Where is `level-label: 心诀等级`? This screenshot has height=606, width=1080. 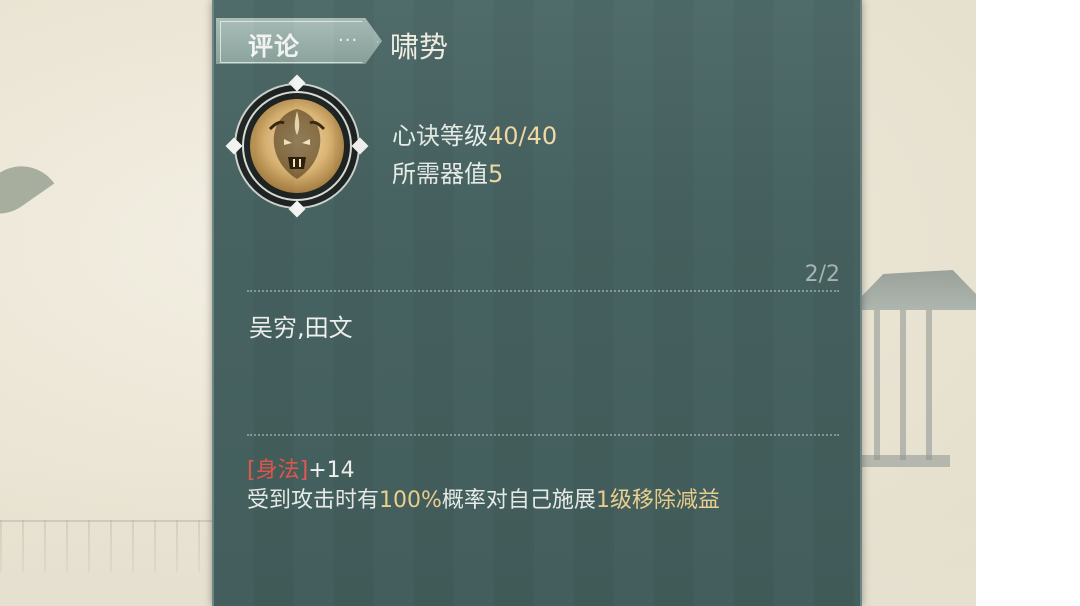 level-label: 心诀等级 is located at coordinates (440, 136).